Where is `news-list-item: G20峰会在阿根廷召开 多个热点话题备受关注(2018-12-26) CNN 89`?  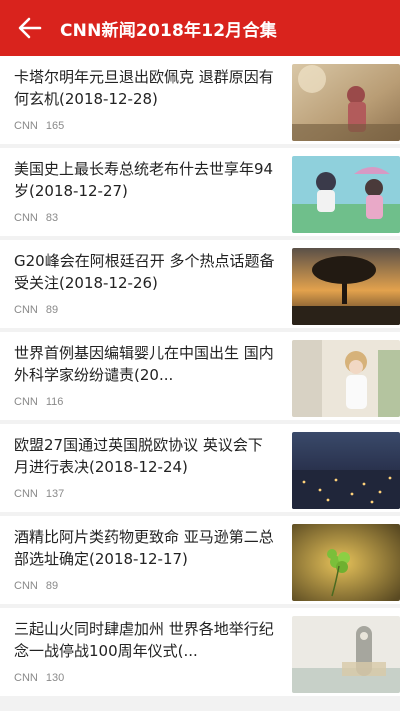 news-list-item: G20峰会在阿根廷召开 多个热点话题备受关注(2018-12-26) CNN 89 is located at coordinates (200, 284).